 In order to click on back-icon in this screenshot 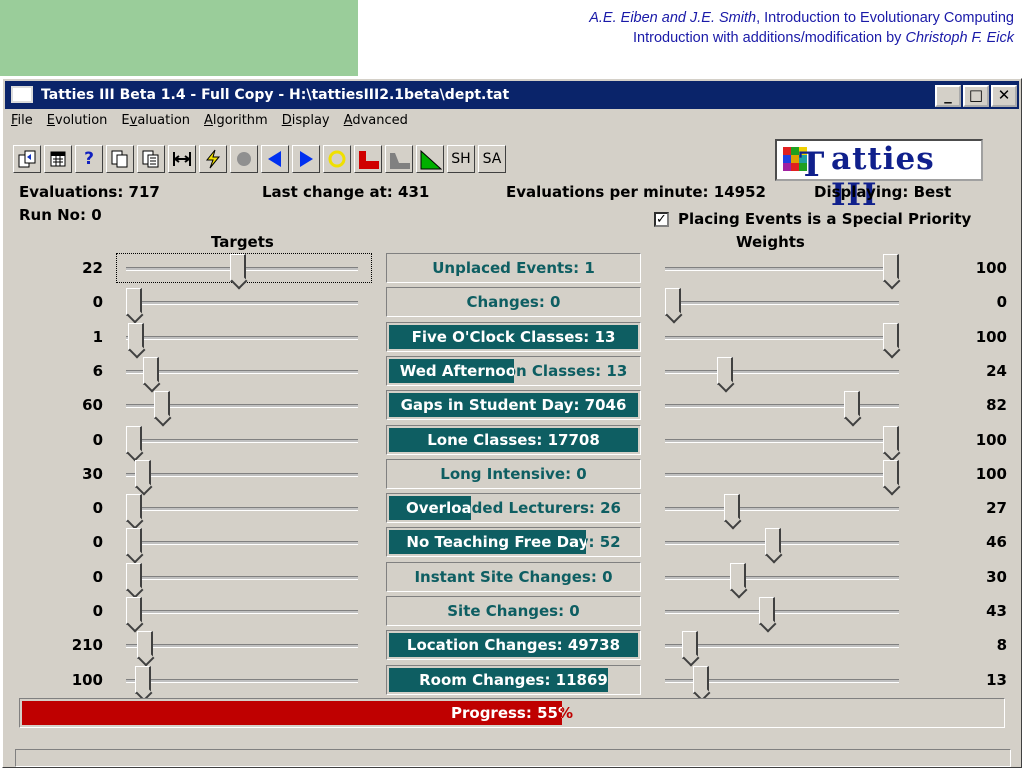, I will do `click(275, 159)`.